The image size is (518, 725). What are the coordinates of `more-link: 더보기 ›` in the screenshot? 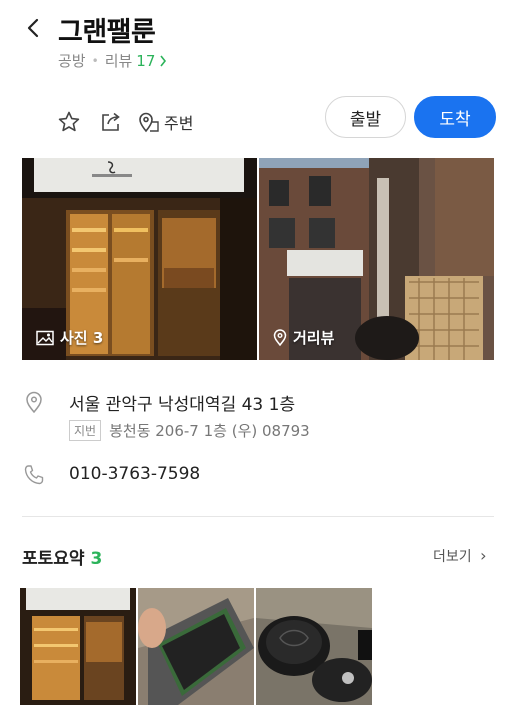 It's located at (460, 556).